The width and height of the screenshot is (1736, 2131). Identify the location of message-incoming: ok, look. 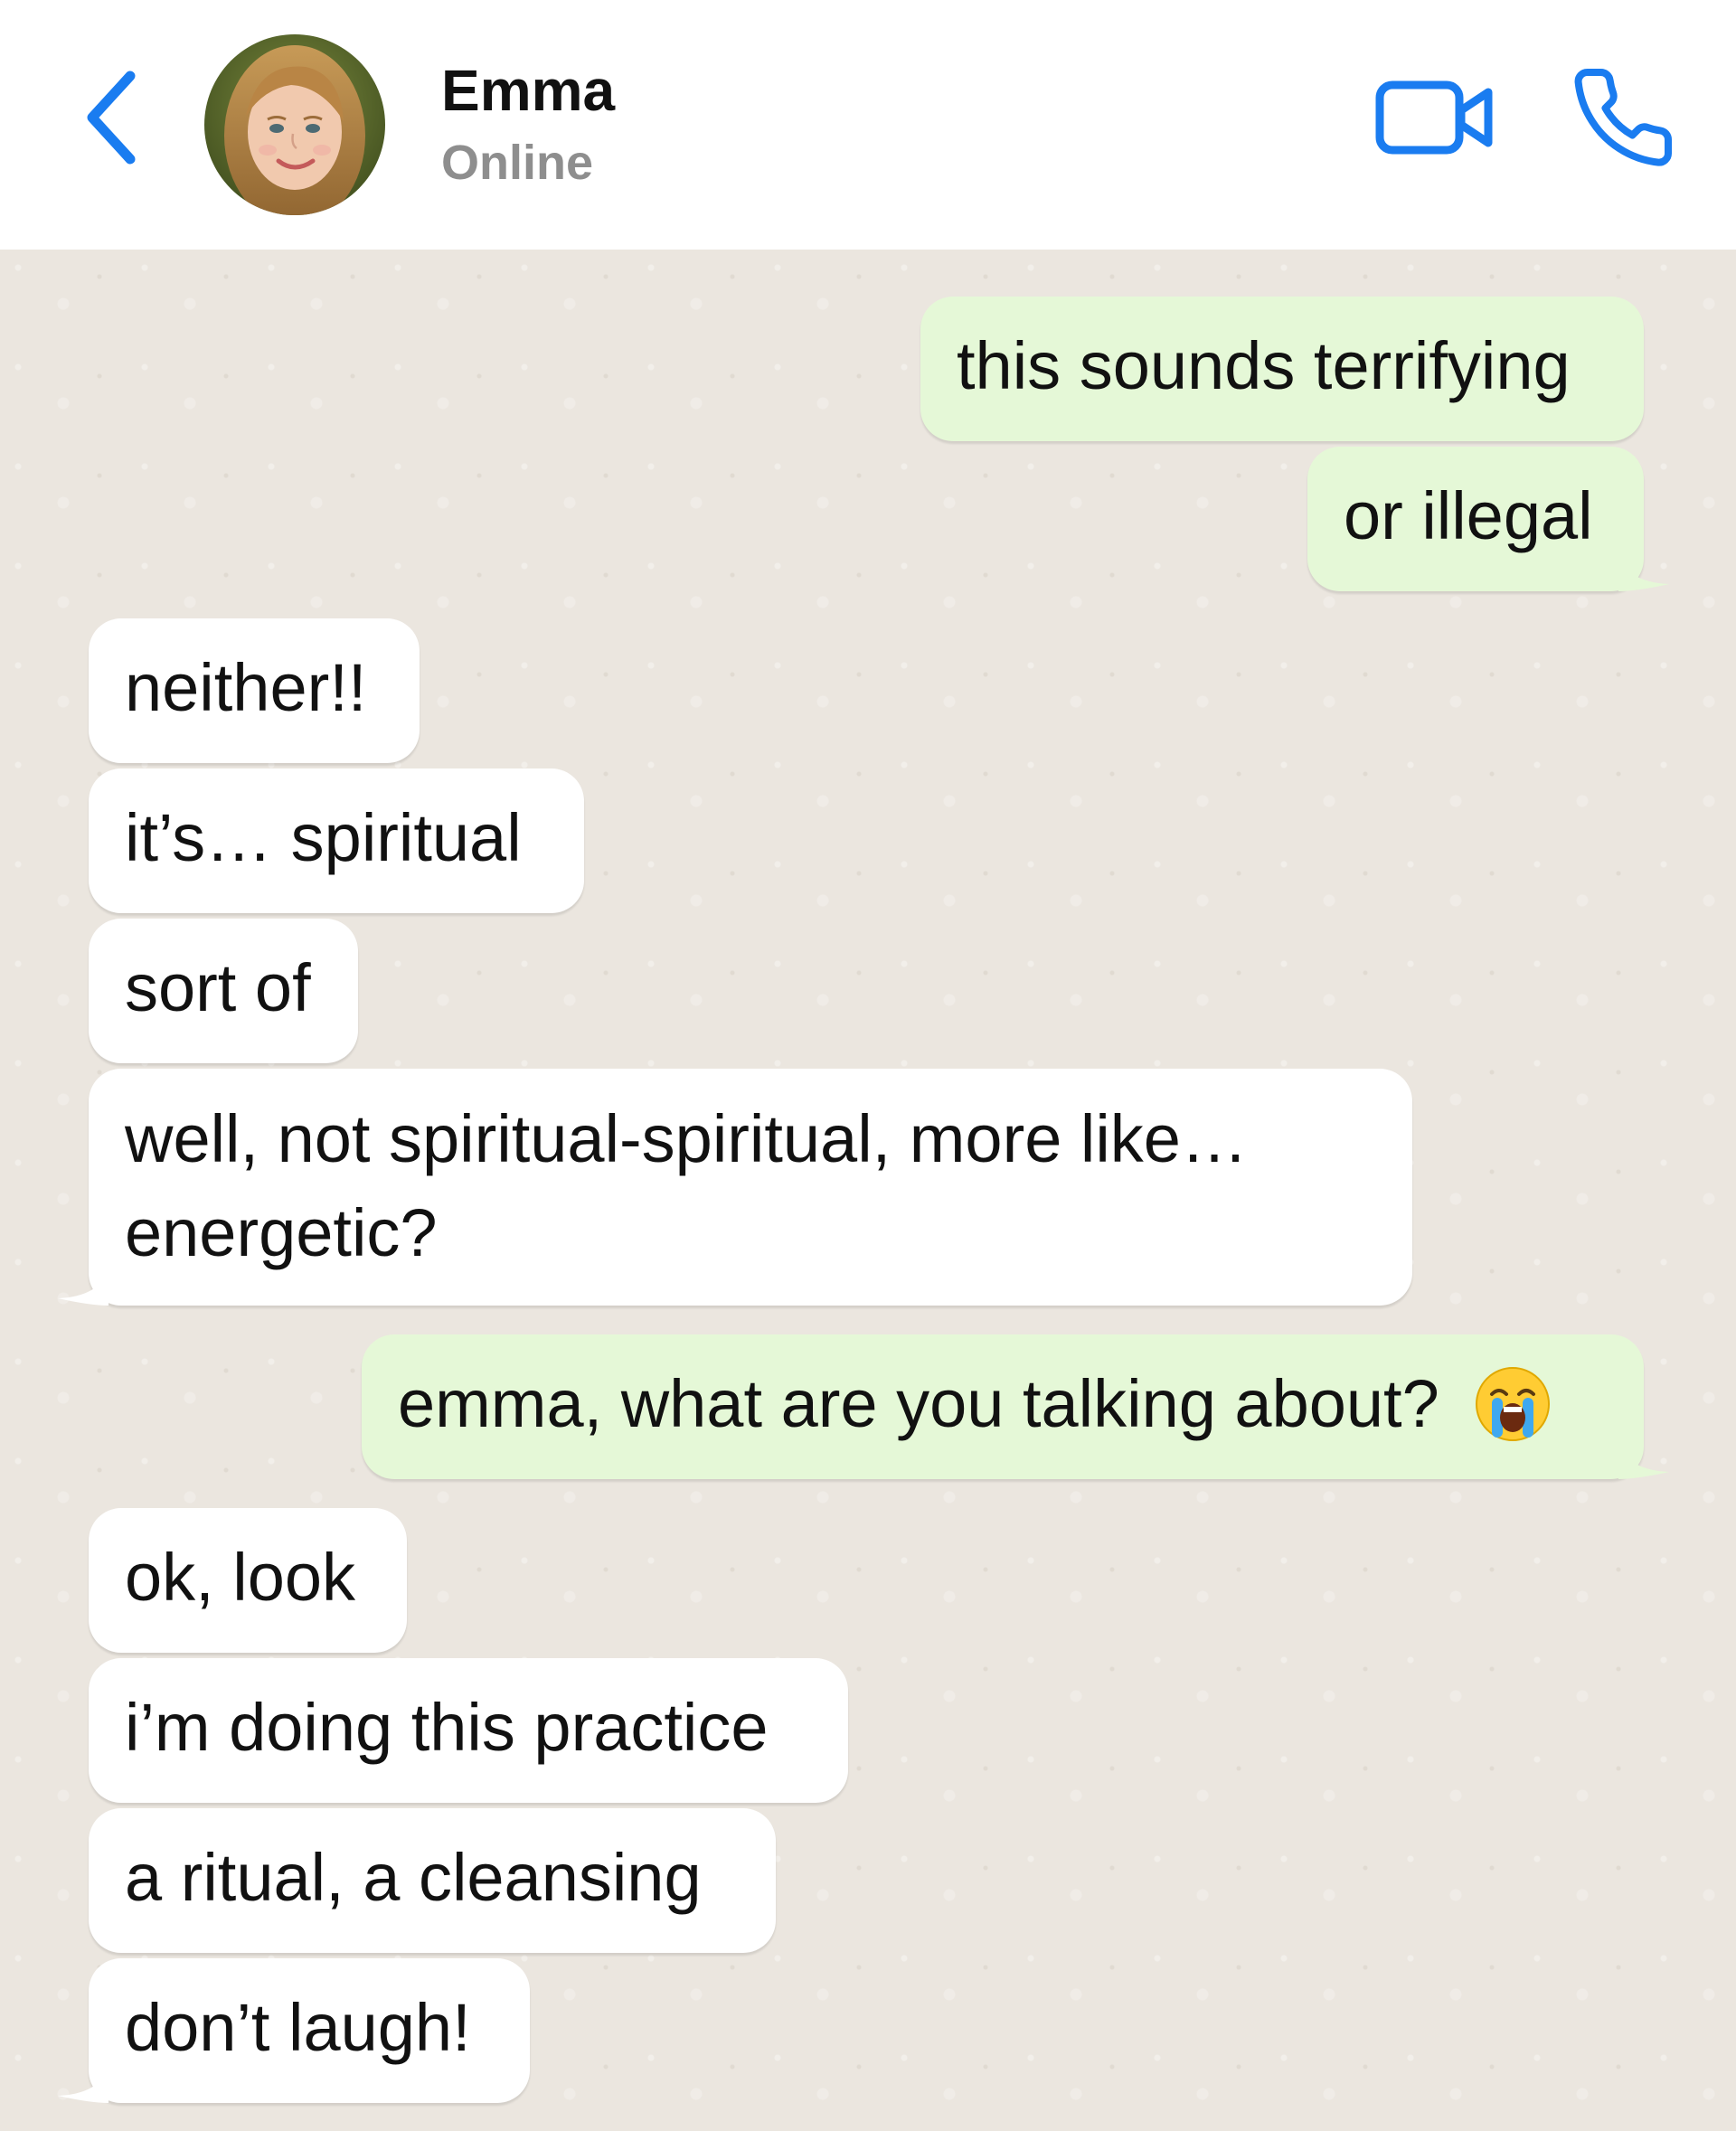
(248, 1580).